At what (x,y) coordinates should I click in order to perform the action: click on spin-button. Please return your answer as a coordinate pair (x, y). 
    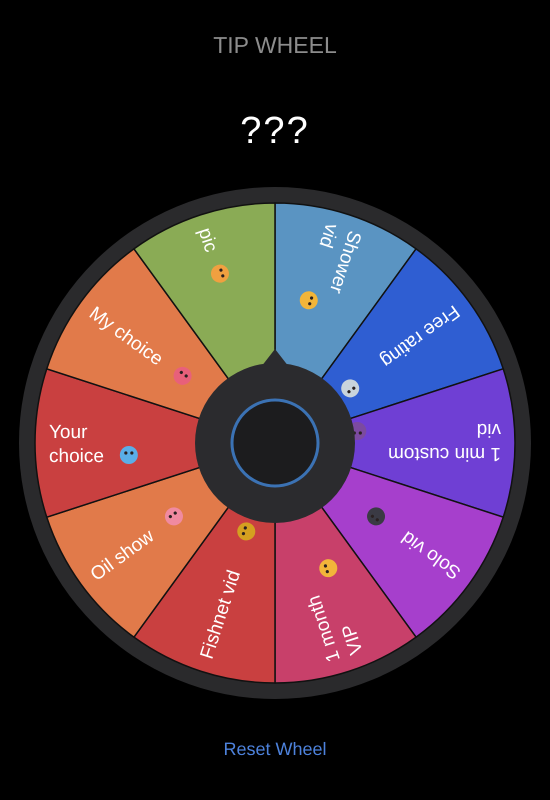
    Looking at the image, I should click on (275, 443).